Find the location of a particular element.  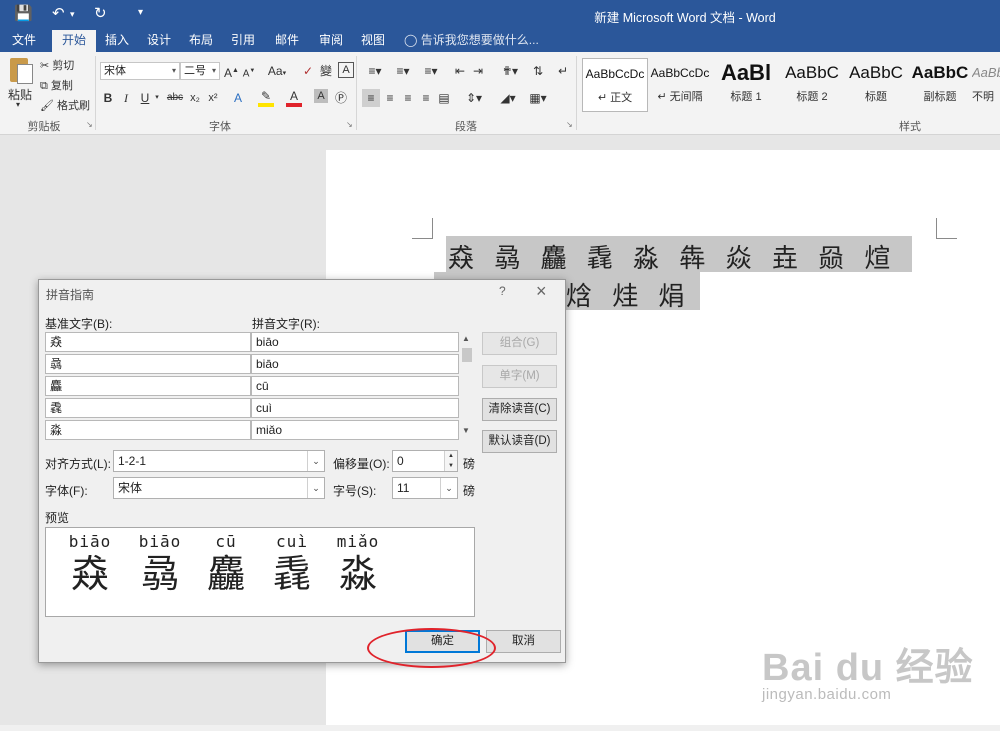

ruby-text-cell: cuì is located at coordinates (355, 408).